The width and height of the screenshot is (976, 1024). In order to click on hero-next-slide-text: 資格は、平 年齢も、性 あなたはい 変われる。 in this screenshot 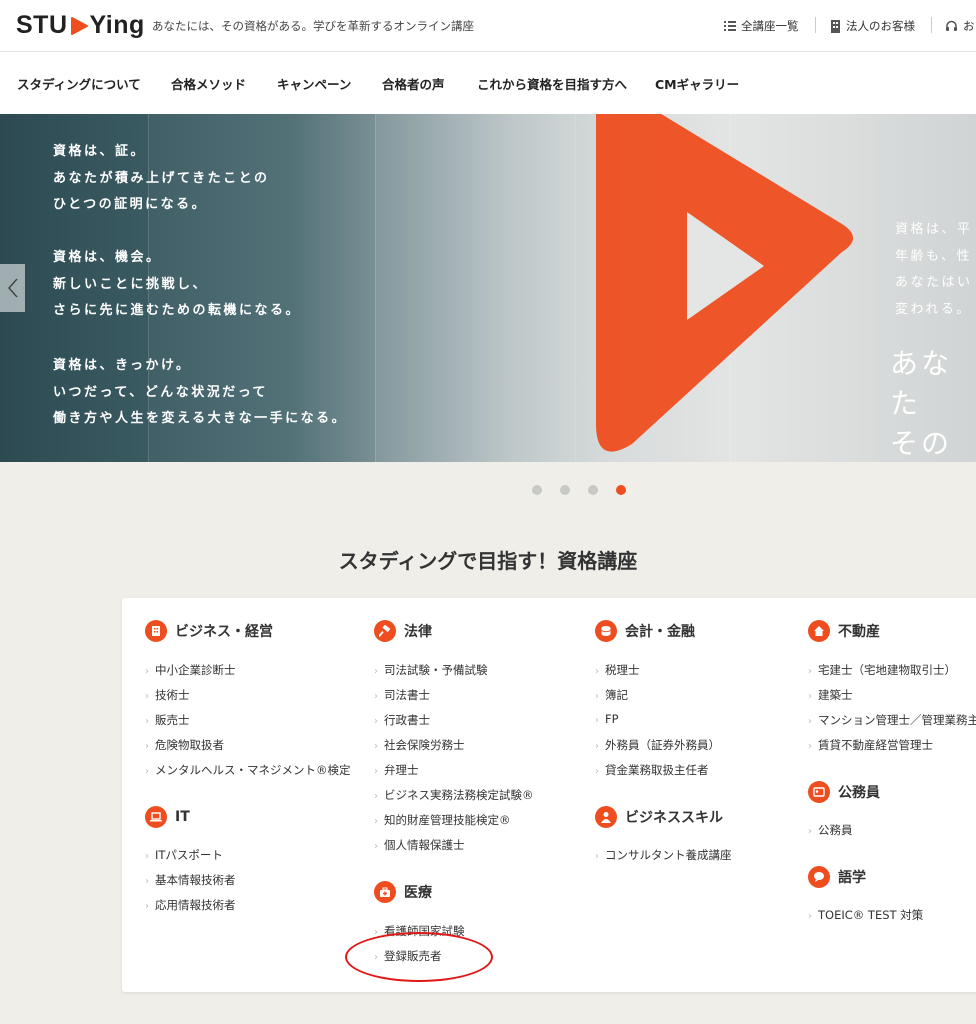, I will do `click(934, 270)`.